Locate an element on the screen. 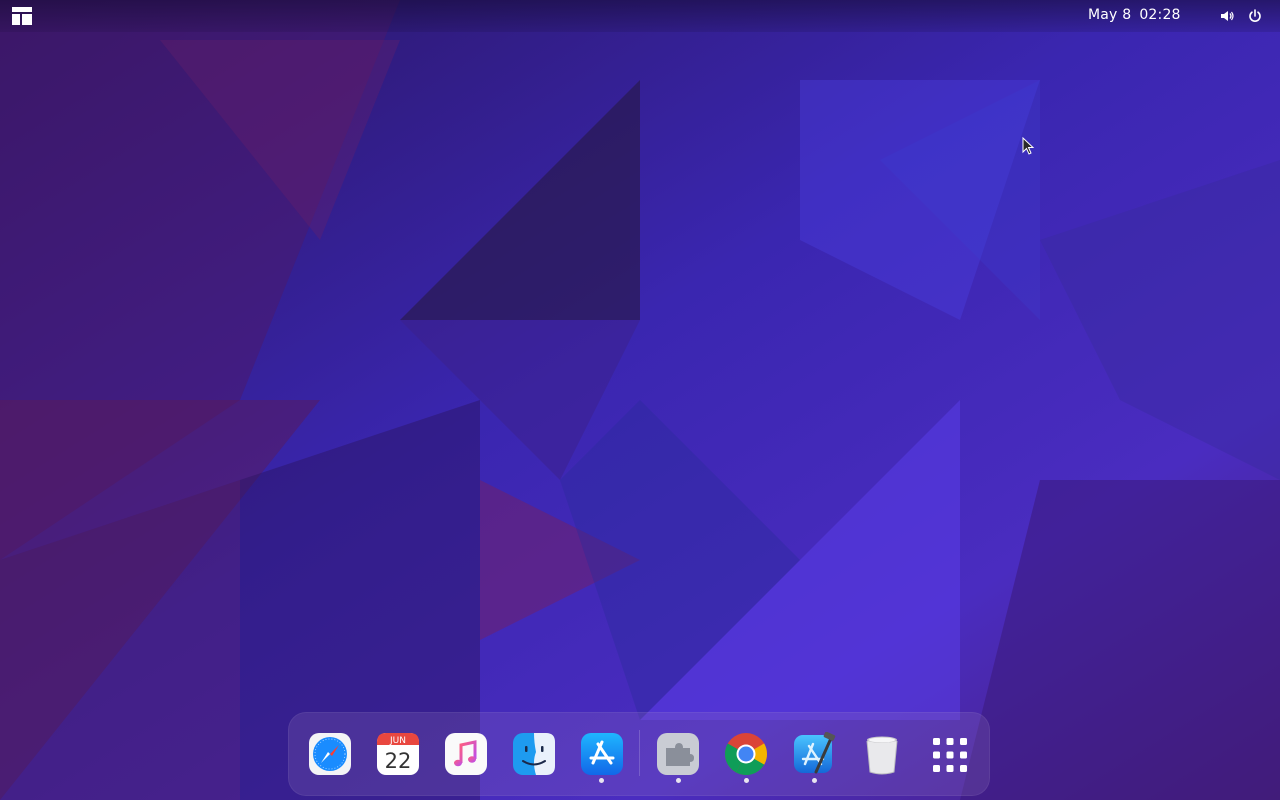 The width and height of the screenshot is (1280, 800). dock-item-safari is located at coordinates (330, 754).